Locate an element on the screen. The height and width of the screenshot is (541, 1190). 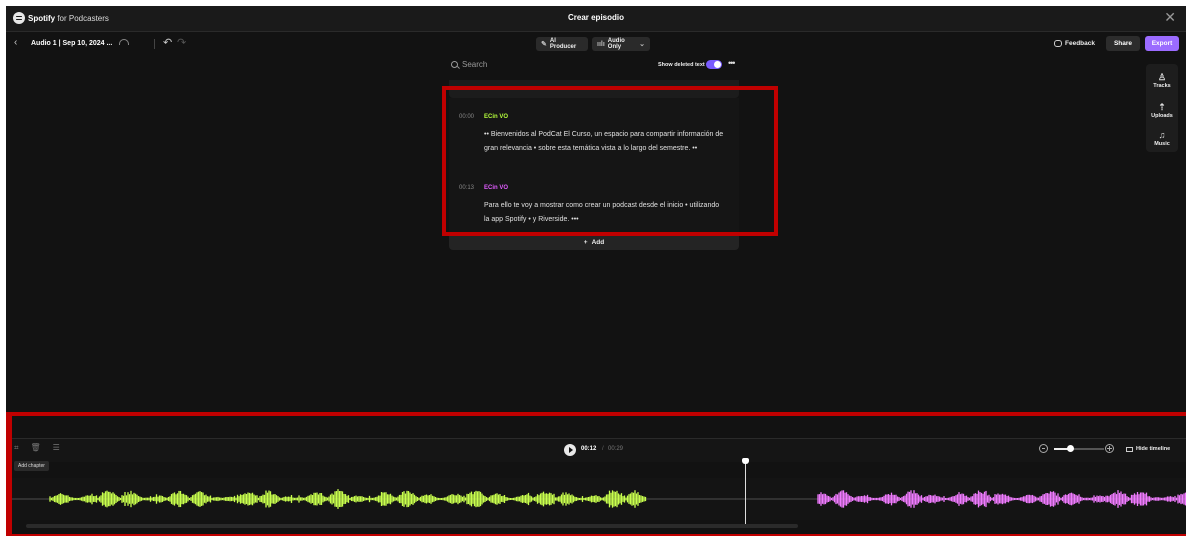
feedback-button: Feedback is located at coordinates (1074, 43).